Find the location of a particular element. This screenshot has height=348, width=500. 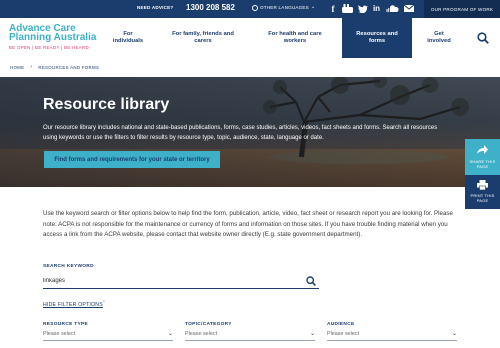

other-languages-link: OTHER LANGUAGES is located at coordinates (284, 7).